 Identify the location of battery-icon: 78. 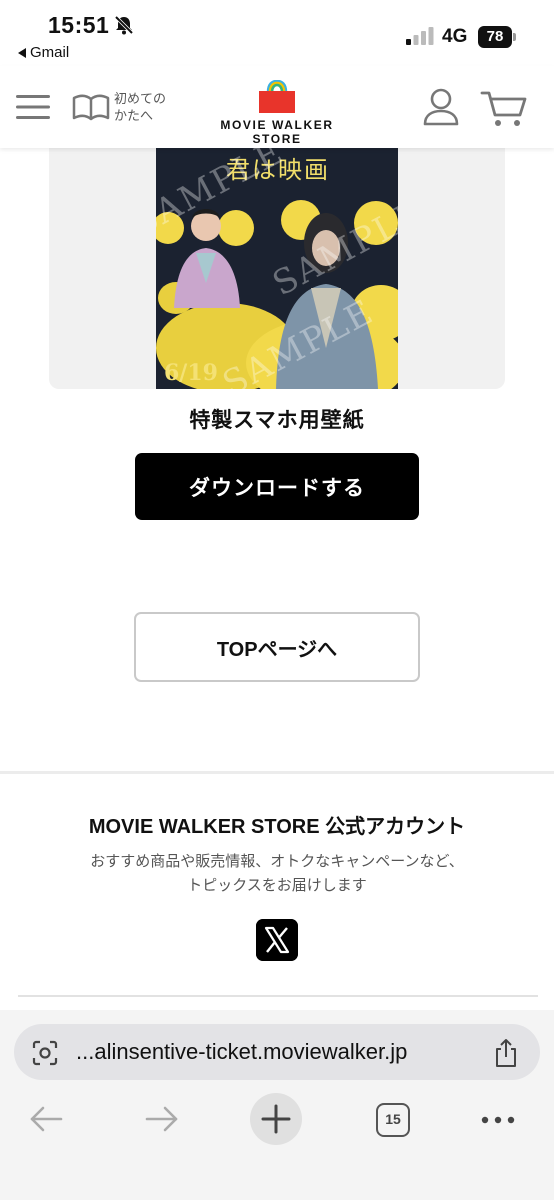
(497, 37).